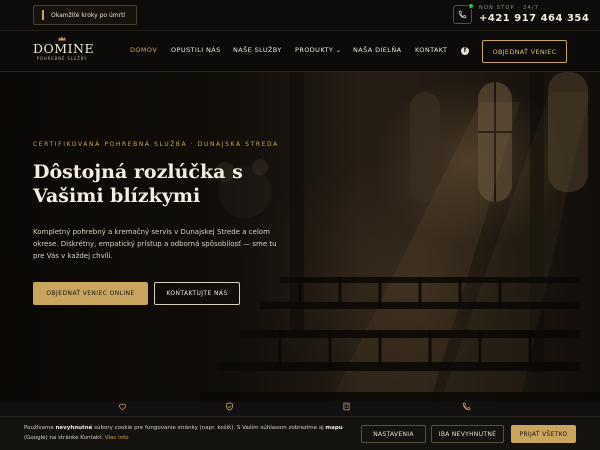 The width and height of the screenshot is (600, 450). Describe the element at coordinates (62, 58) in the screenshot. I see `logo-tagline: POHREBNÉ SLUŽBY` at that location.